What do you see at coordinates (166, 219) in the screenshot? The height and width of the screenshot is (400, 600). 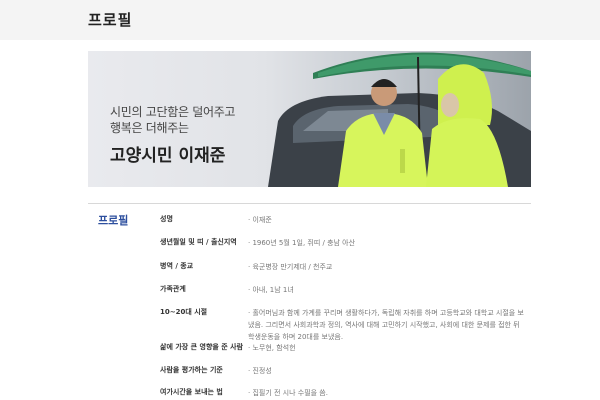 I see `profile-row-label: 성명` at bounding box center [166, 219].